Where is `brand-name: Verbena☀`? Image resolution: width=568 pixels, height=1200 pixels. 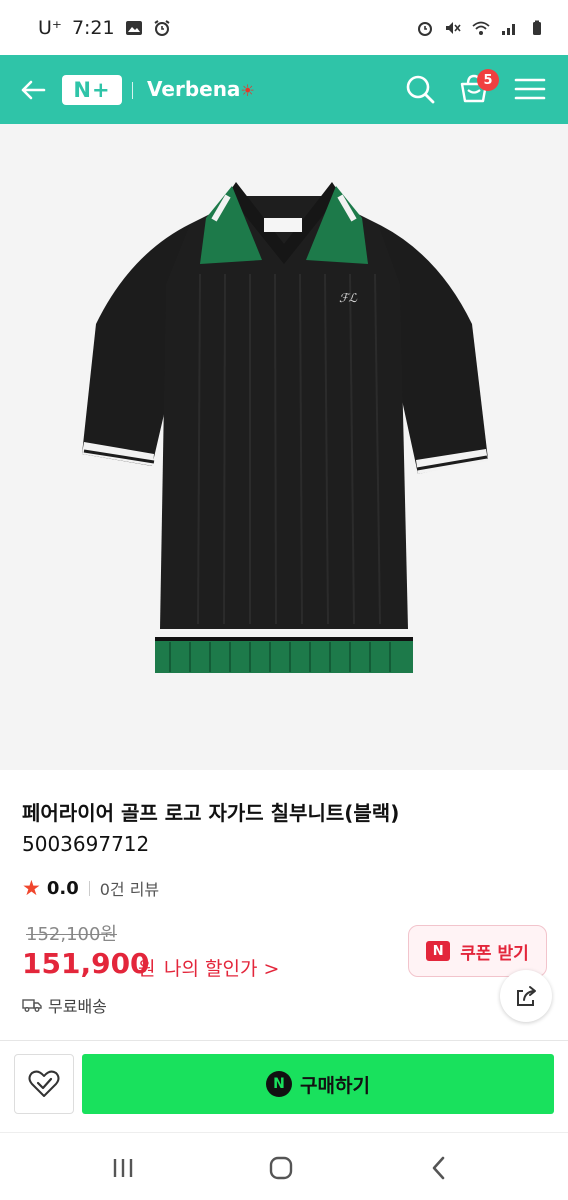
brand-name: Verbena☀ is located at coordinates (201, 89).